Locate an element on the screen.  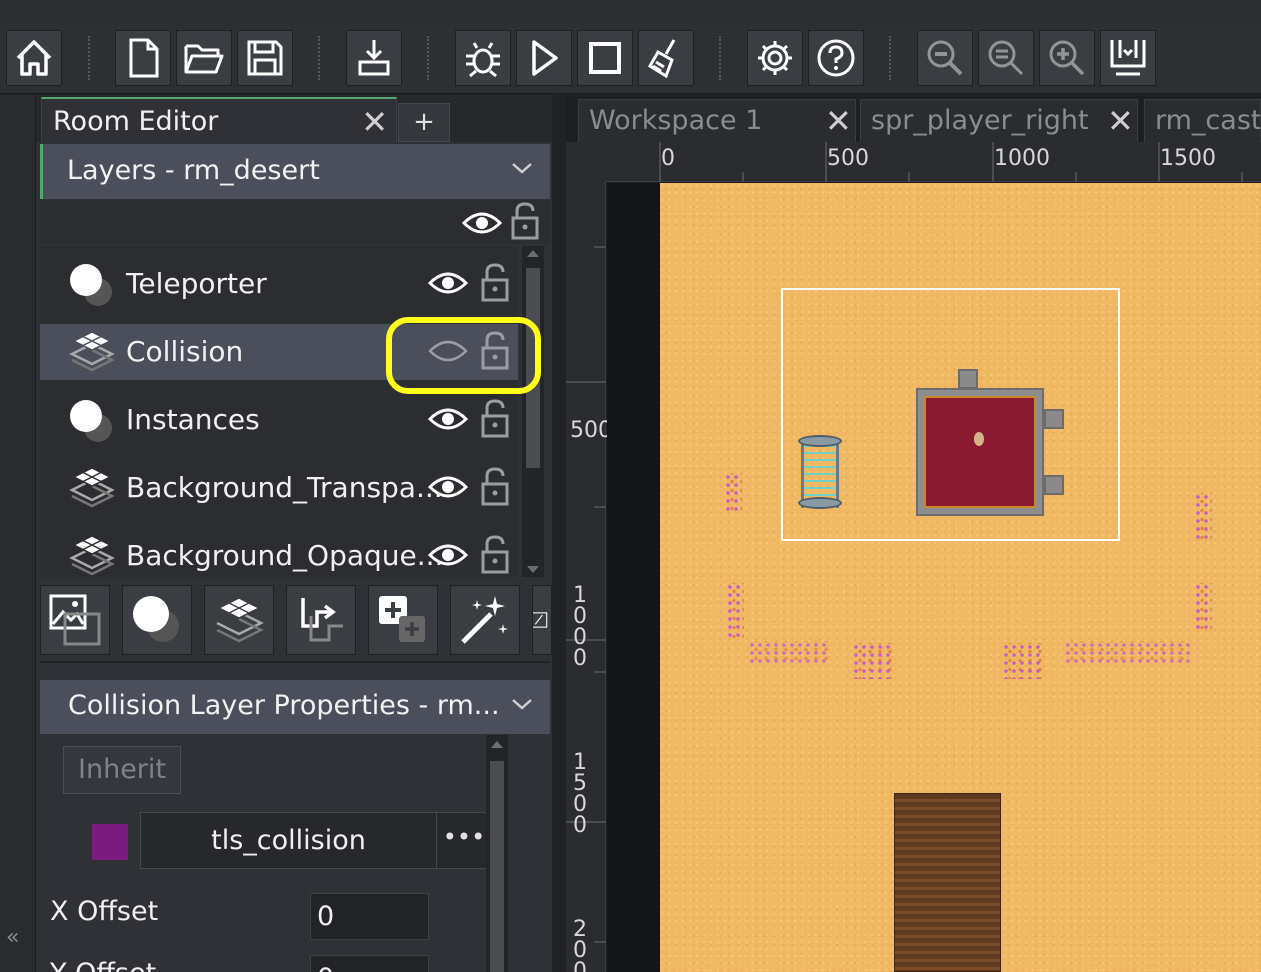
tile-layer-icon is located at coordinates (92, 351).